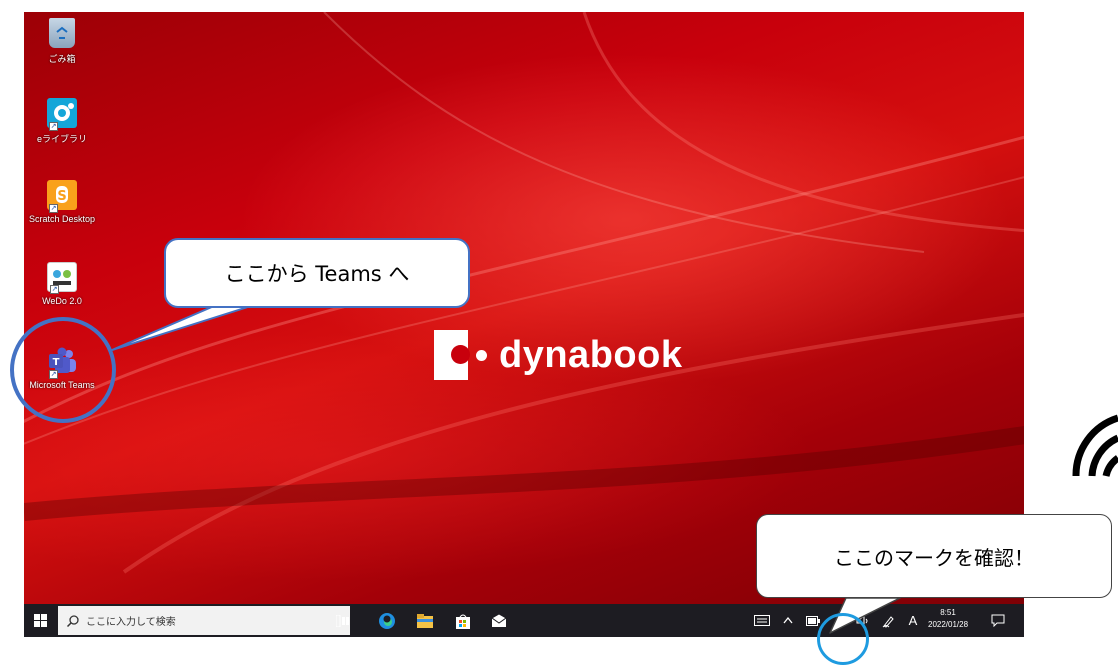 The width and height of the screenshot is (1118, 665). What do you see at coordinates (63, 370) in the screenshot?
I see `teams-highlight-circle` at bounding box center [63, 370].